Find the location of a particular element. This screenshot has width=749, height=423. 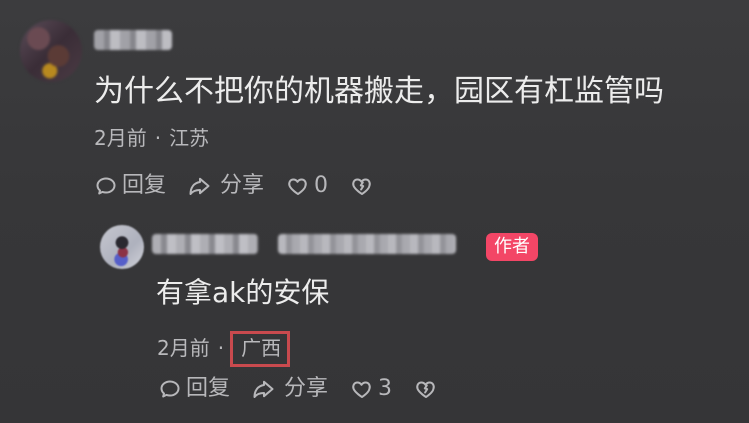

comment-reply-button: 回复 is located at coordinates (130, 186).